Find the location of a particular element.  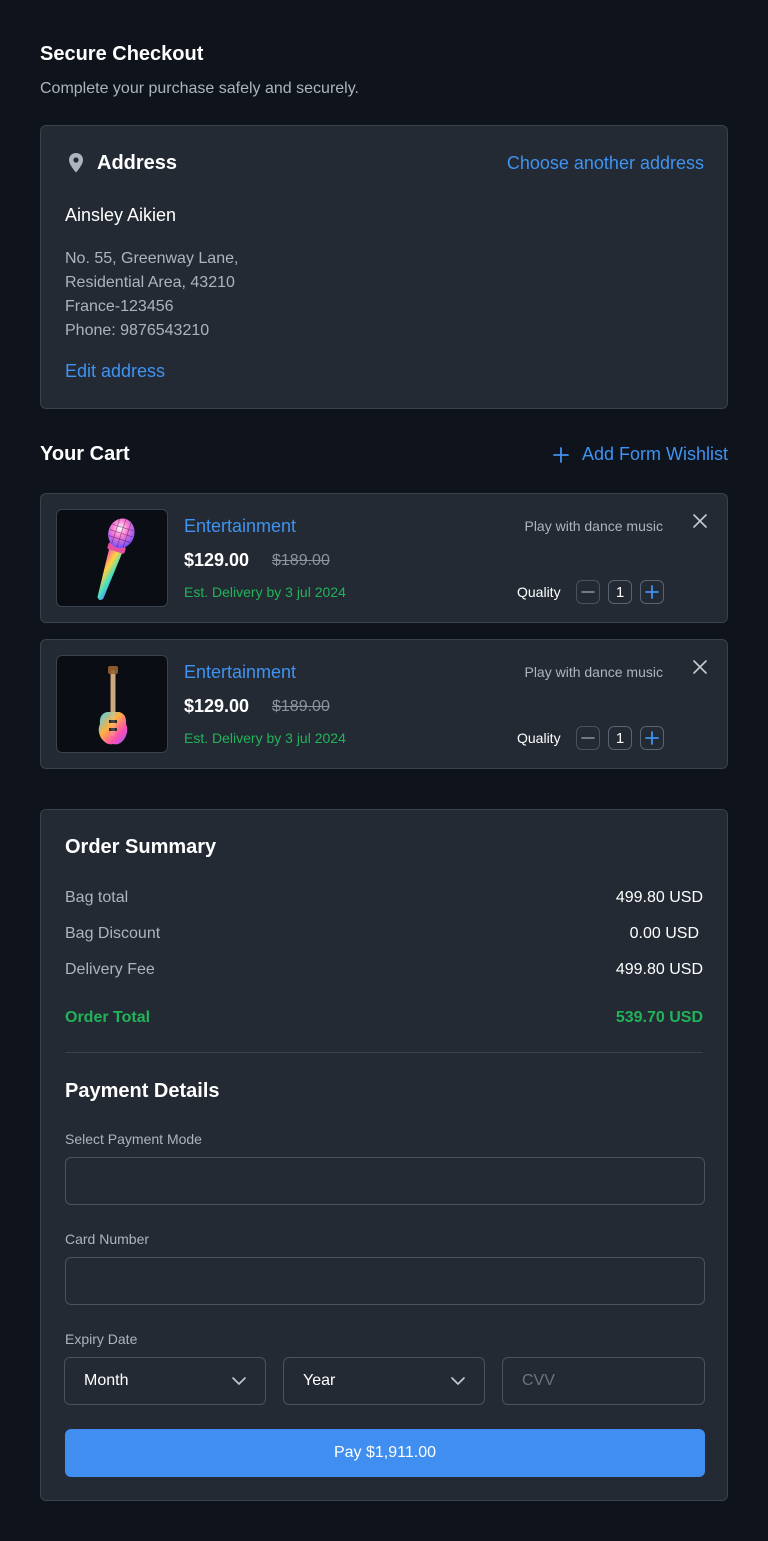

address-heading: Address is located at coordinates (137, 163).